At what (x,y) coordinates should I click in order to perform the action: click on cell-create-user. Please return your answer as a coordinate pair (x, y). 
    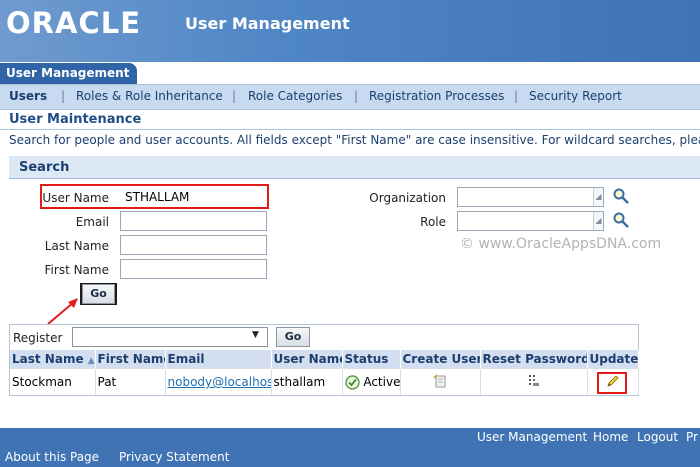
    Looking at the image, I should click on (440, 381).